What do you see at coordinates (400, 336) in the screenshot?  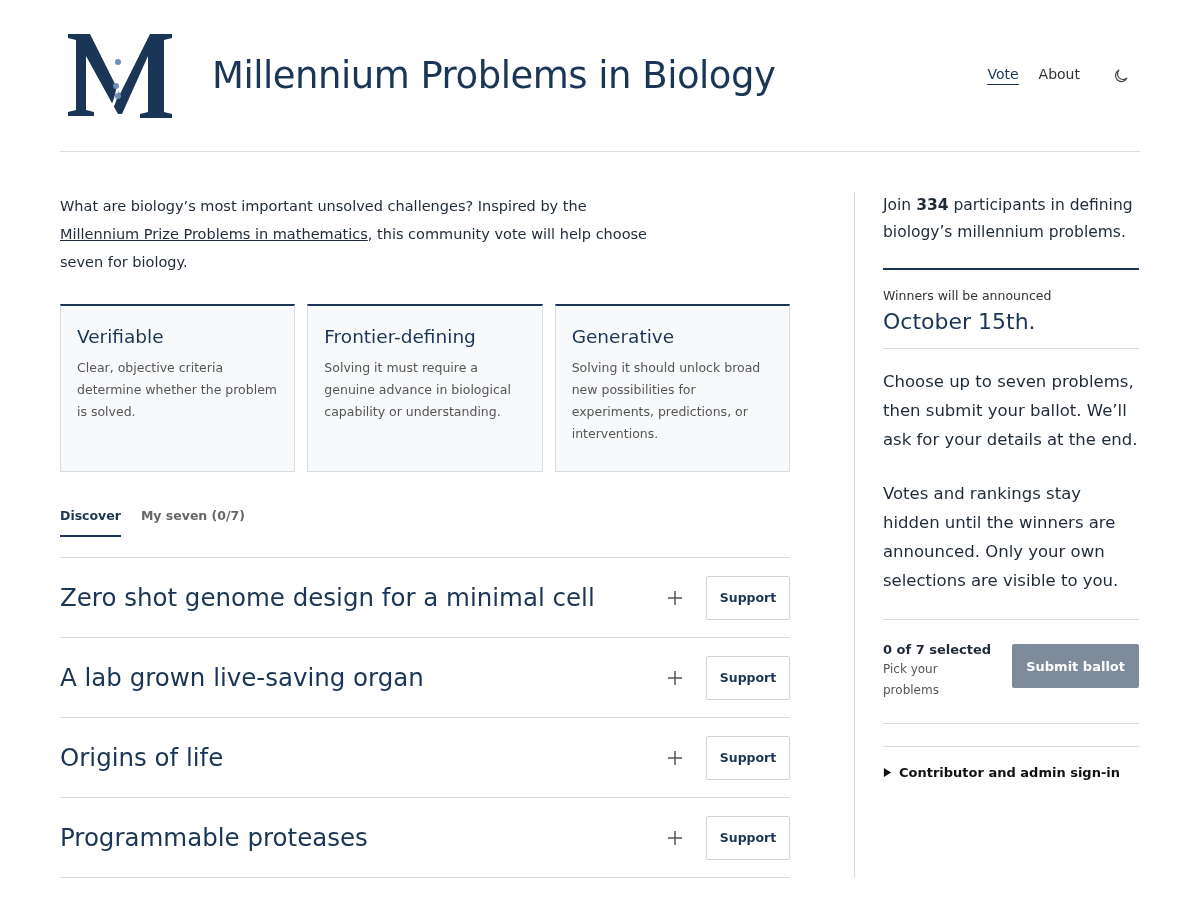 I see `criterion-title: Frontier-defining` at bounding box center [400, 336].